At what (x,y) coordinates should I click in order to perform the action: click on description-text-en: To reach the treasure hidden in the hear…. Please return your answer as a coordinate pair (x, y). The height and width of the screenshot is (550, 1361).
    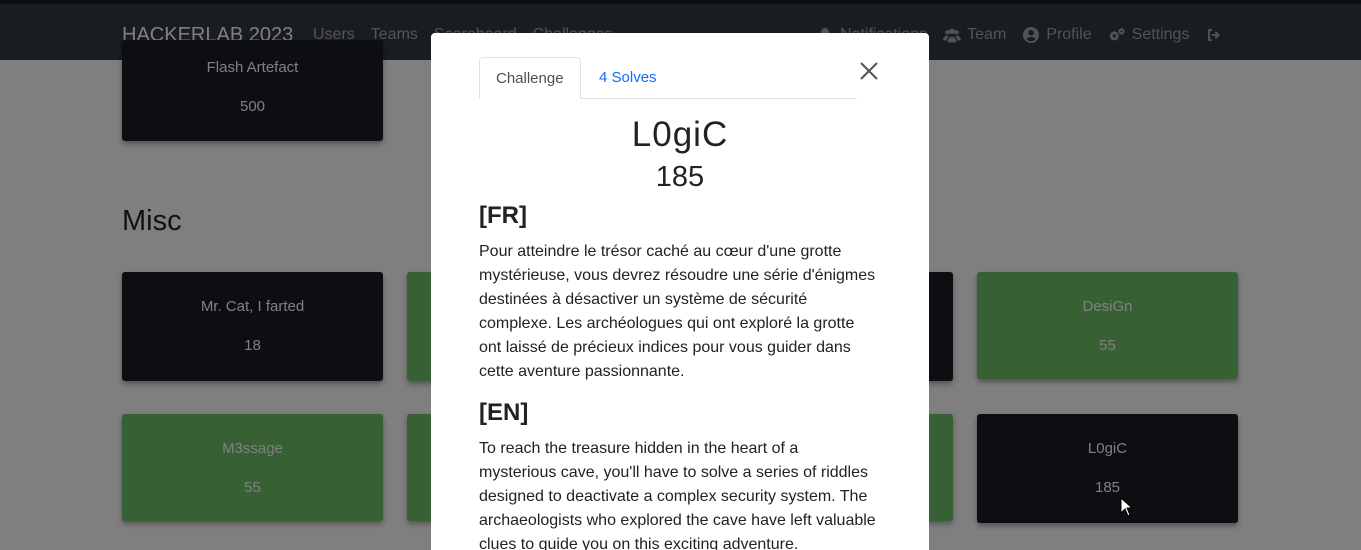
    Looking at the image, I should click on (677, 495).